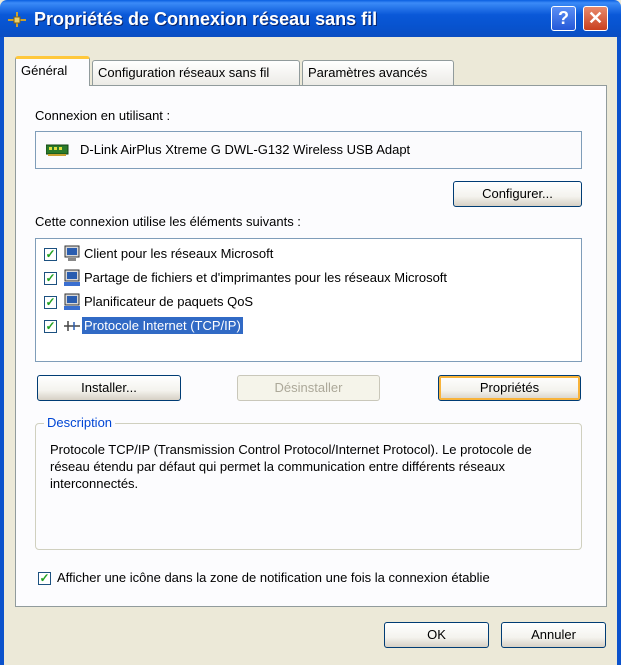 This screenshot has height=665, width=621. I want to click on tab-wireless-networks: Configuration réseaux sans fil, so click(196, 72).